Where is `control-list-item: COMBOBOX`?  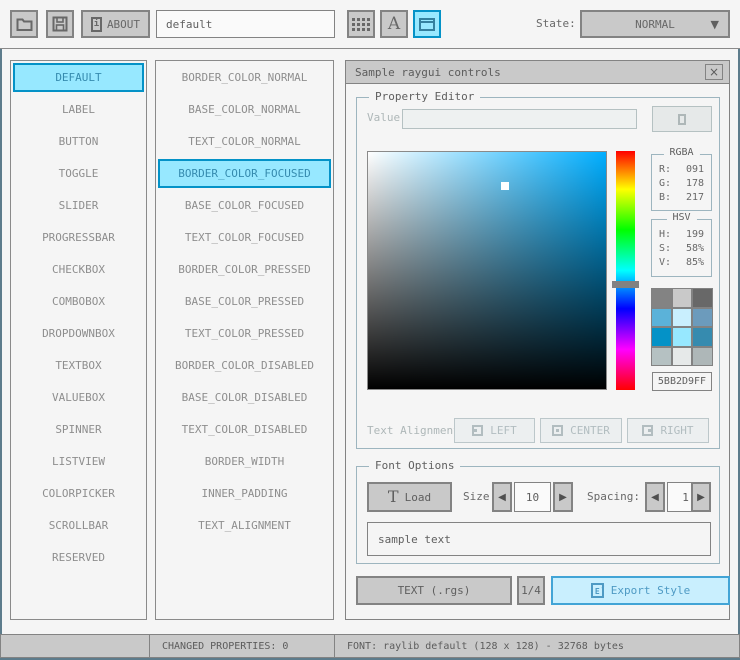 control-list-item: COMBOBOX is located at coordinates (78, 301).